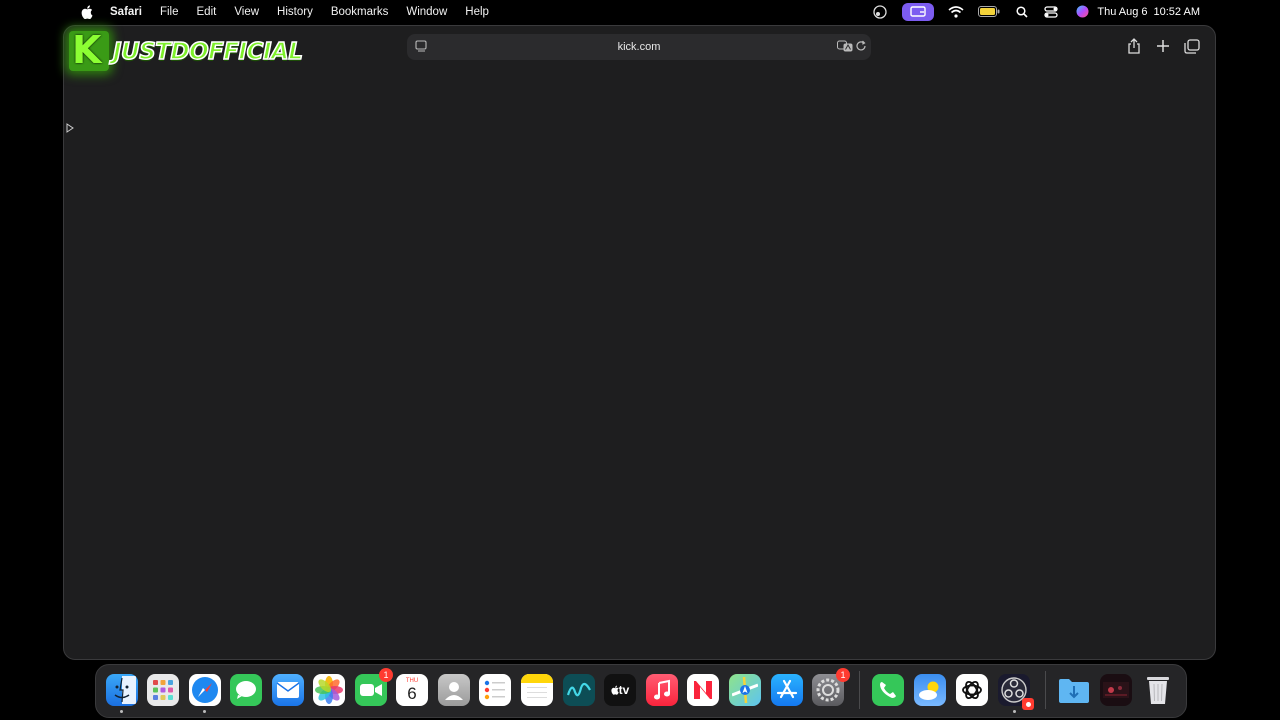  I want to click on calendar-day: 6, so click(412, 693).